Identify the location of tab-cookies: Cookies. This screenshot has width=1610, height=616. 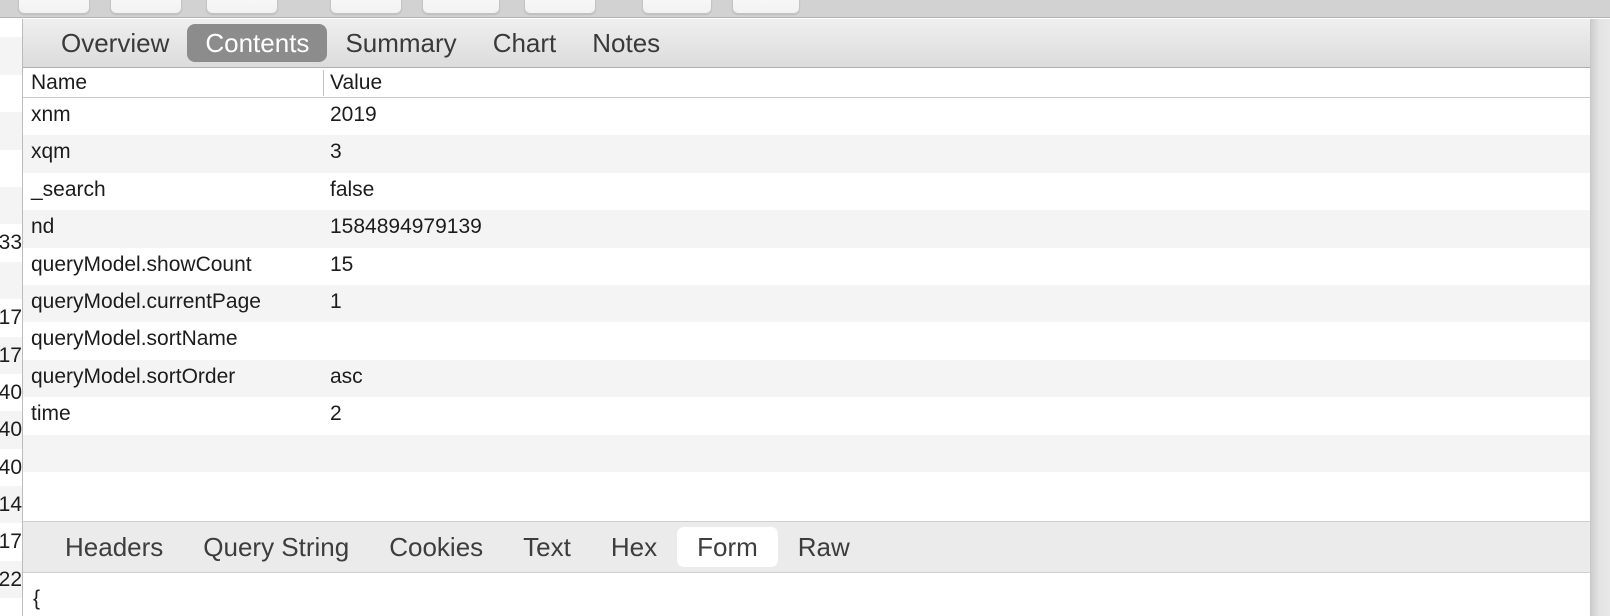
(436, 547).